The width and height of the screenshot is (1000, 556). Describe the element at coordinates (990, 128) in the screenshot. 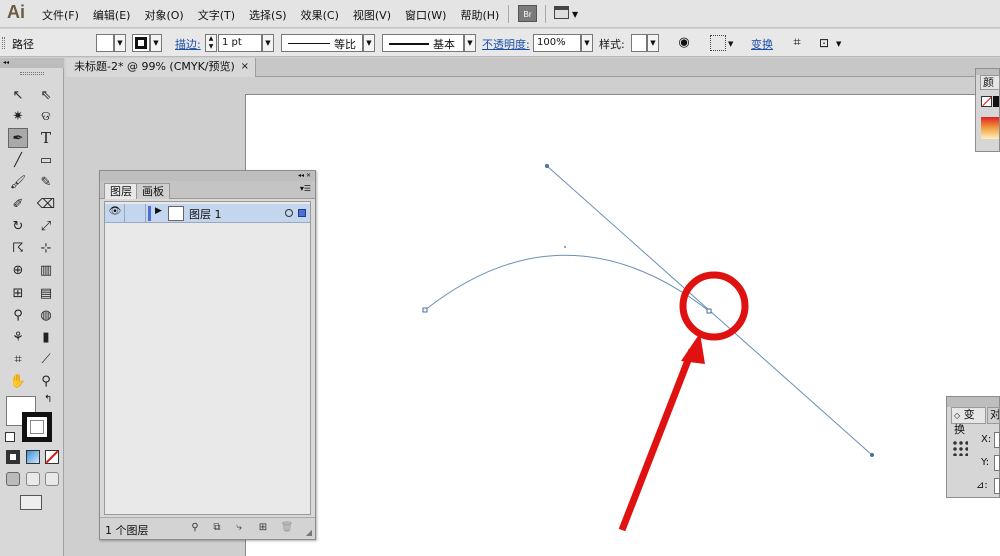

I see `color-spectrum` at that location.